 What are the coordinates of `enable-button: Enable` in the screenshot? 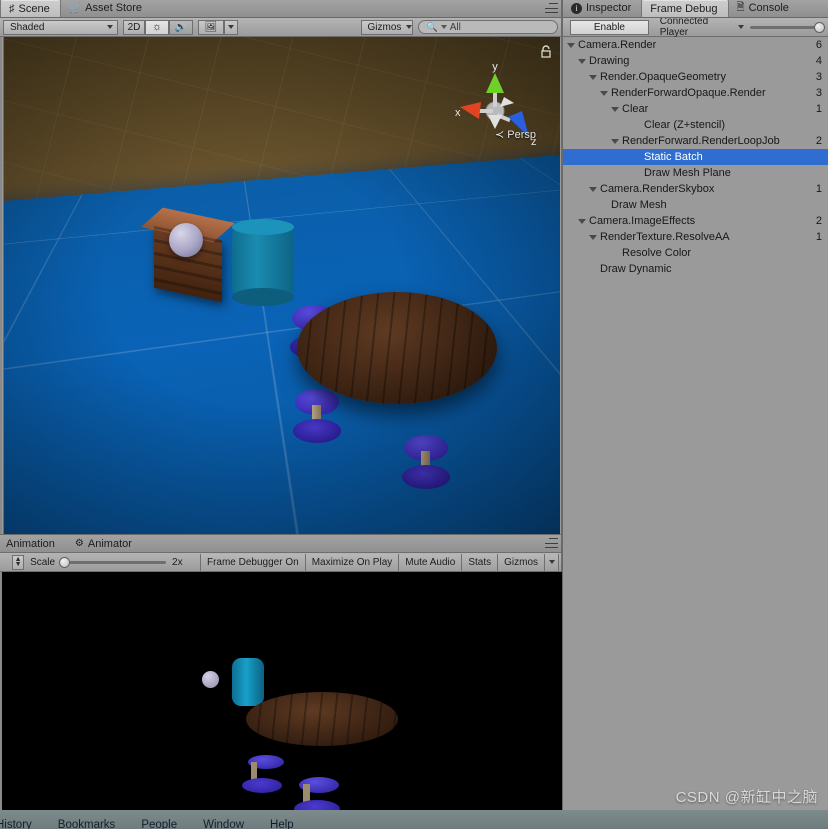 It's located at (609, 27).